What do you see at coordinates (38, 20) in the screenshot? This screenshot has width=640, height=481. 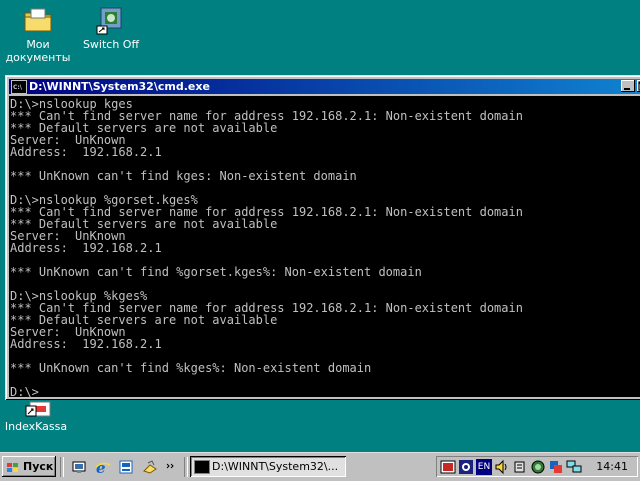 I see `folder-icon` at bounding box center [38, 20].